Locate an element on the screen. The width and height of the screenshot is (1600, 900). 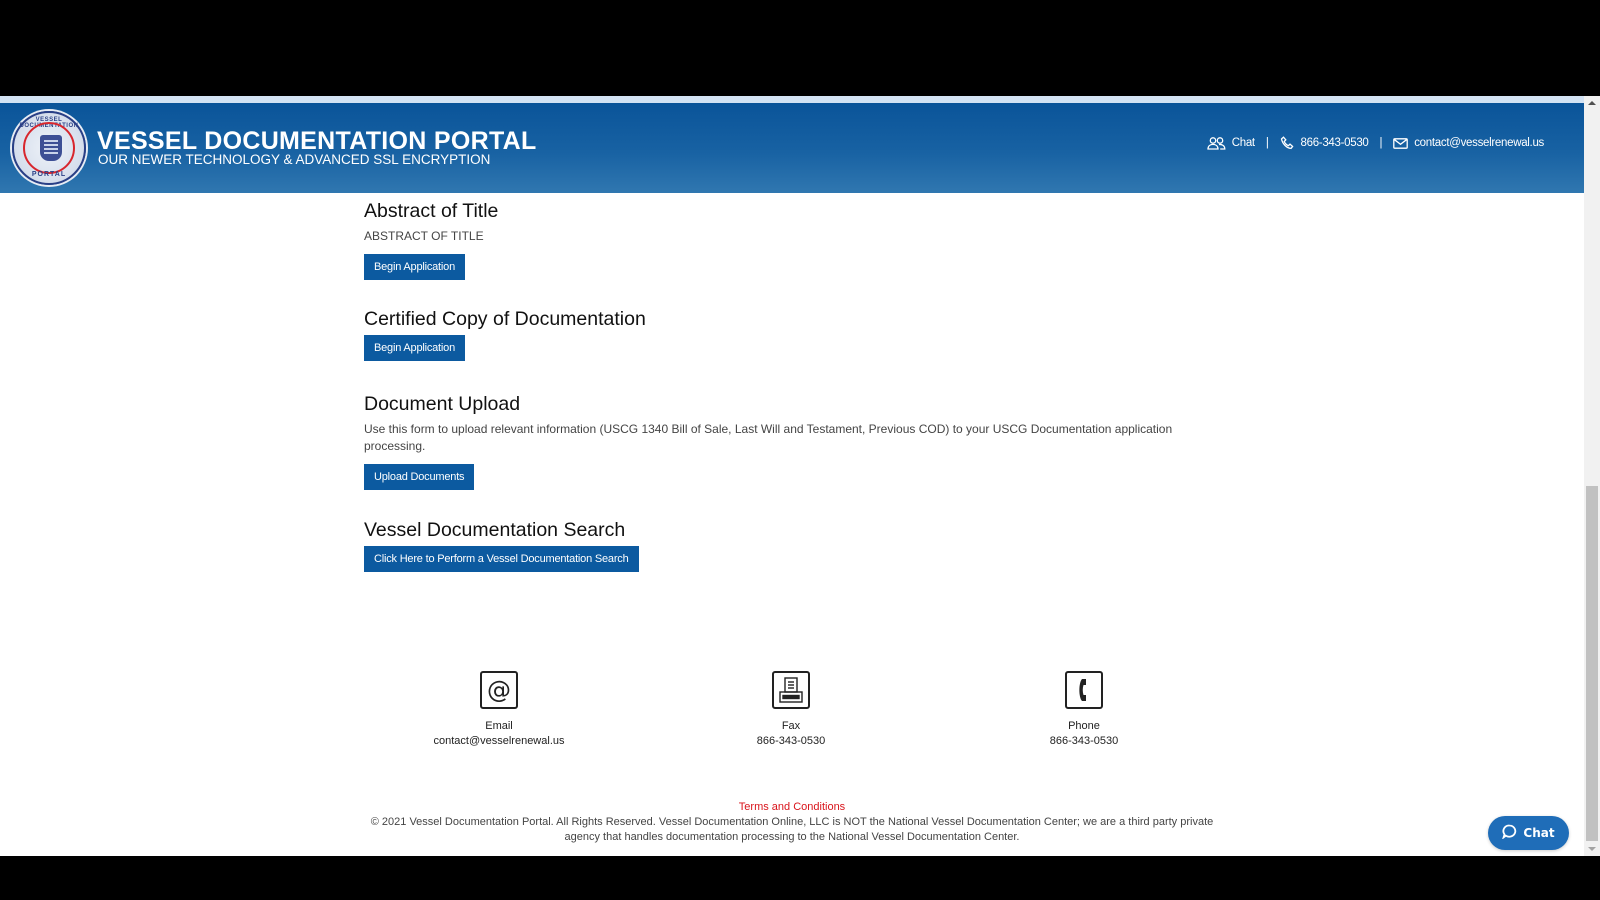
abstract-begin-application-button: Begin Application is located at coordinates (414, 267).